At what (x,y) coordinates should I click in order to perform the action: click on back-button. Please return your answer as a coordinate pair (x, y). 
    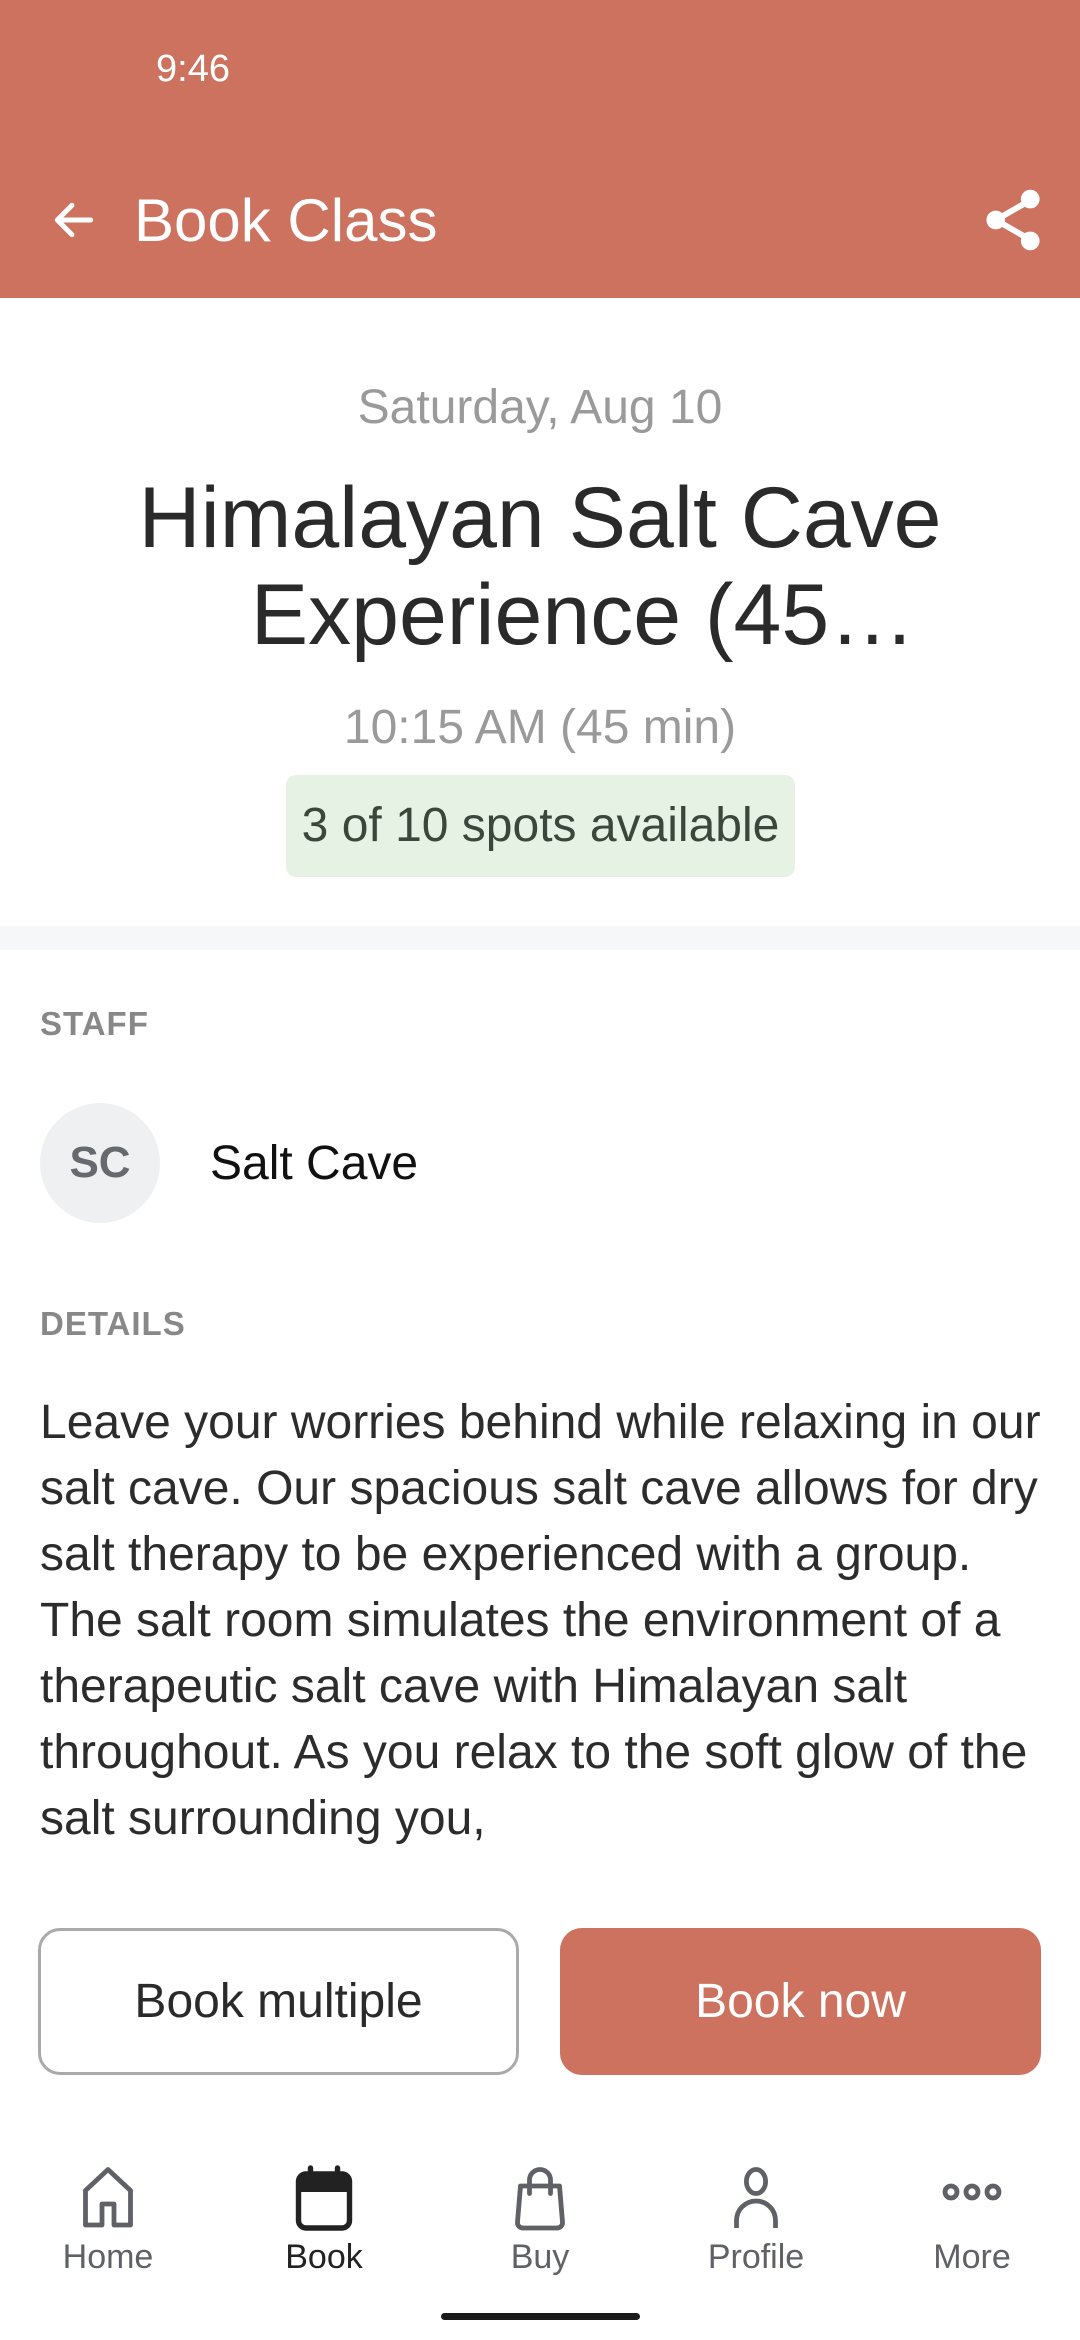
    Looking at the image, I should click on (74, 220).